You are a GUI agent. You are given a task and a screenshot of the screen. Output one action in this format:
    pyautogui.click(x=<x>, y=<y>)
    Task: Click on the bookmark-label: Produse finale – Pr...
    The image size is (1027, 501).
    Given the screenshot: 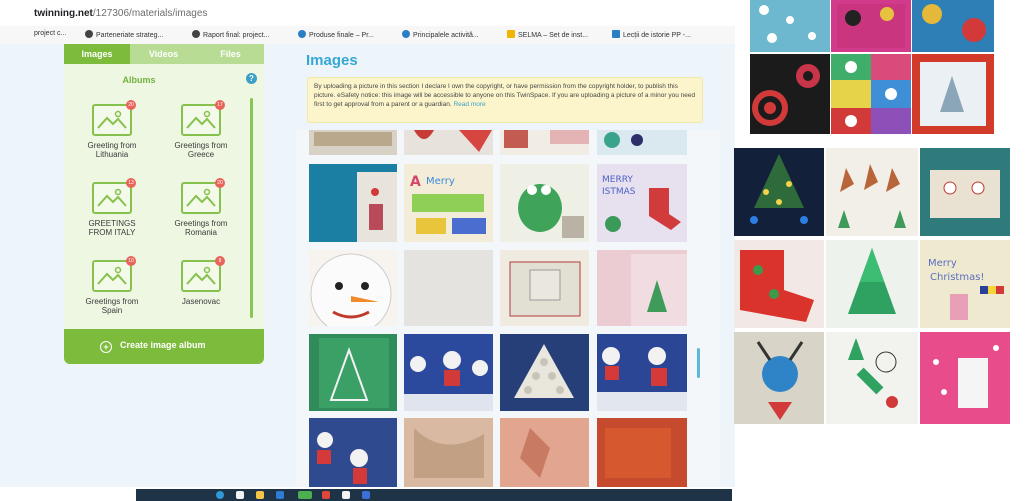 What is the action you would take?
    pyautogui.click(x=341, y=35)
    